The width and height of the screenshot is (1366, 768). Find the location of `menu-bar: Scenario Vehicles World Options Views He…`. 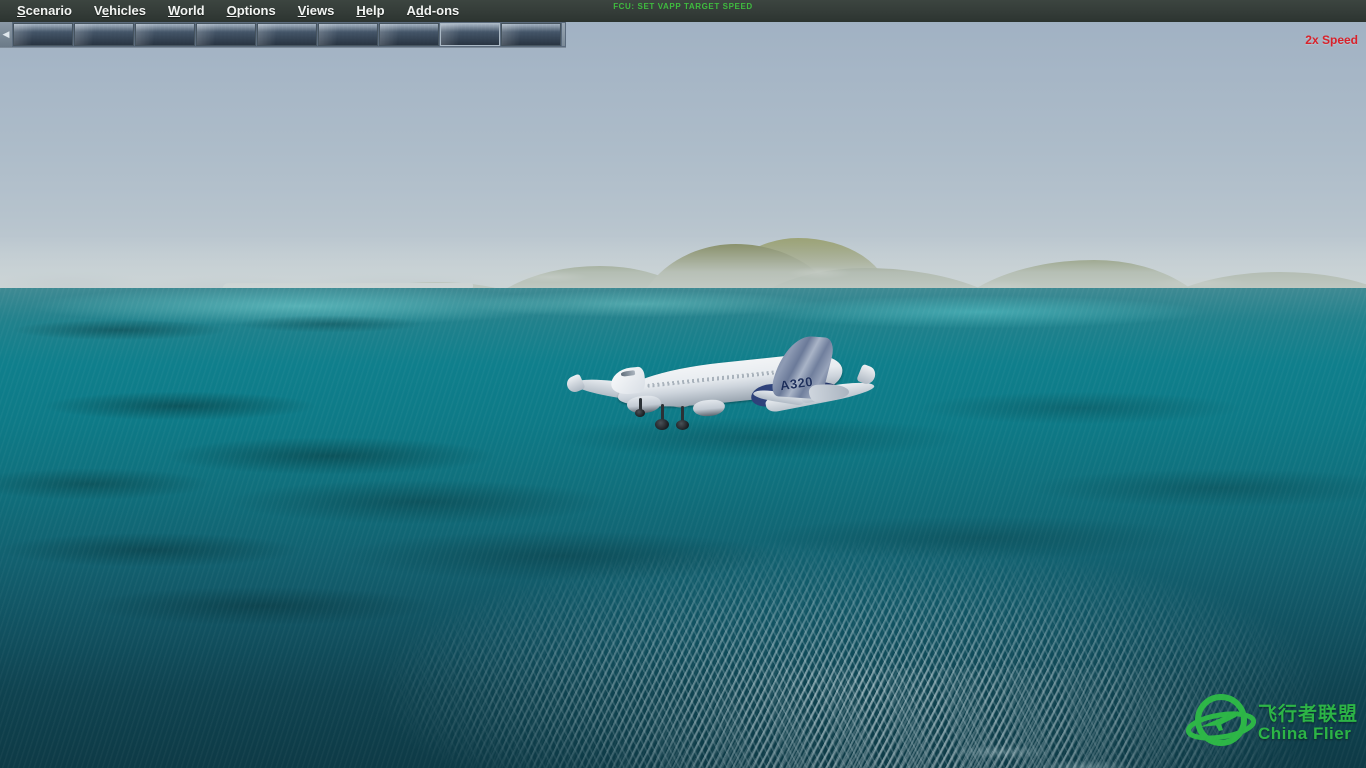

menu-bar: Scenario Vehicles World Options Views He… is located at coordinates (683, 11).